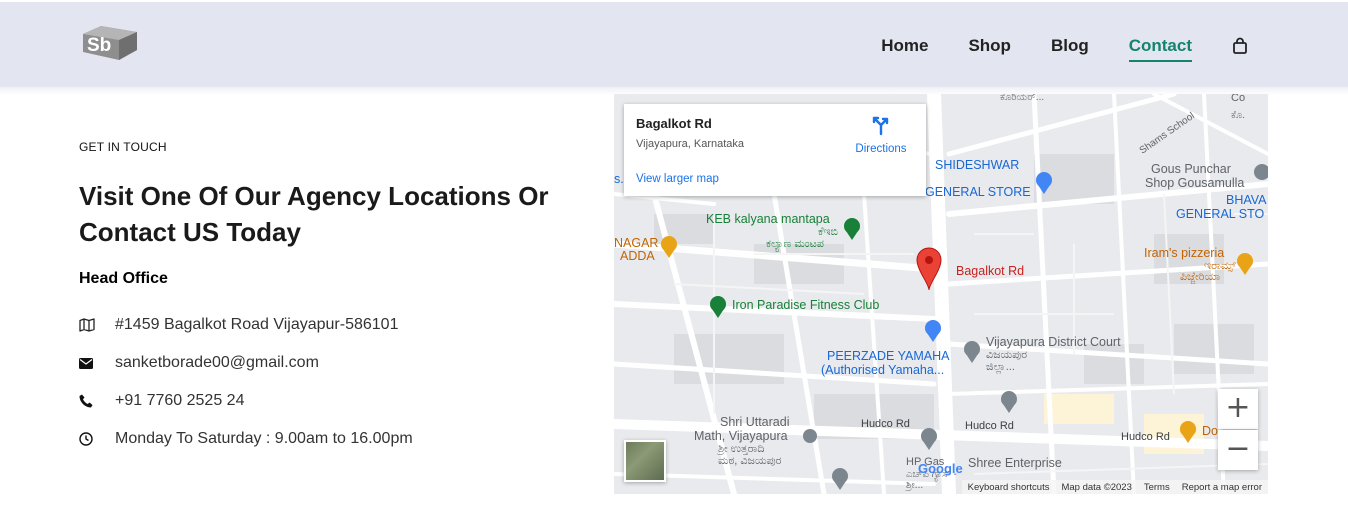  Describe the element at coordinates (97, 401) in the screenshot. I see `phone-icon` at that location.